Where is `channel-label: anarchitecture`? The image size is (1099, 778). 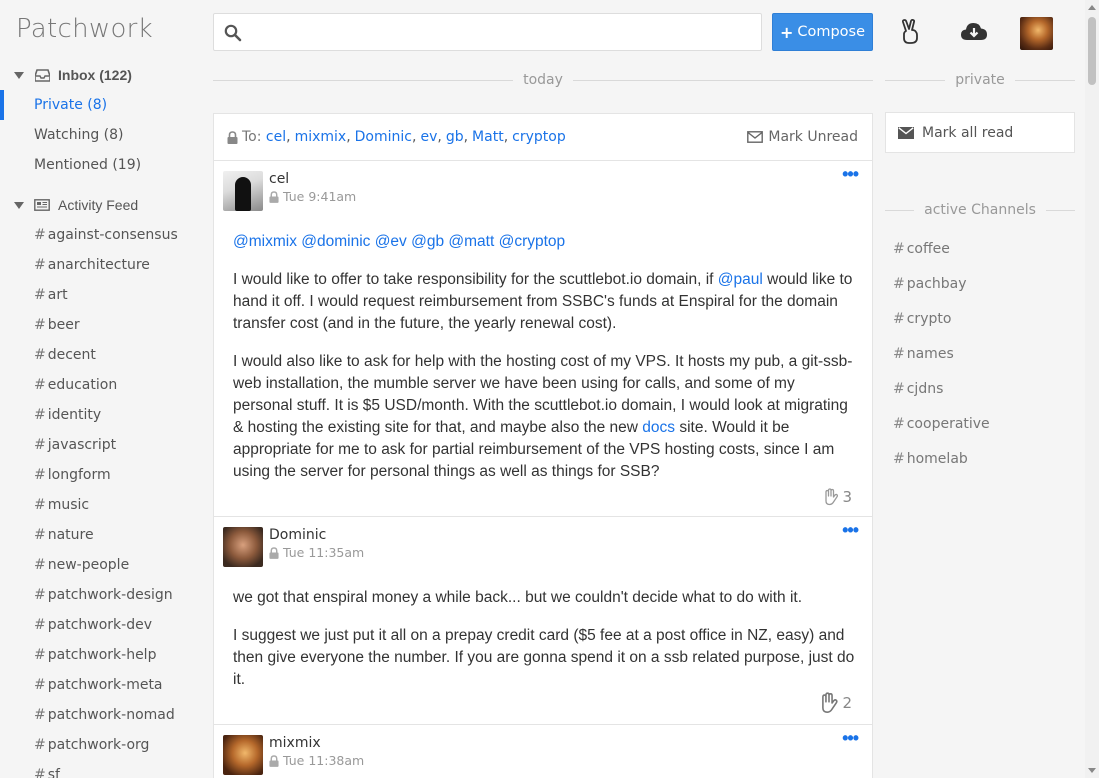
channel-label: anarchitecture is located at coordinates (98, 265).